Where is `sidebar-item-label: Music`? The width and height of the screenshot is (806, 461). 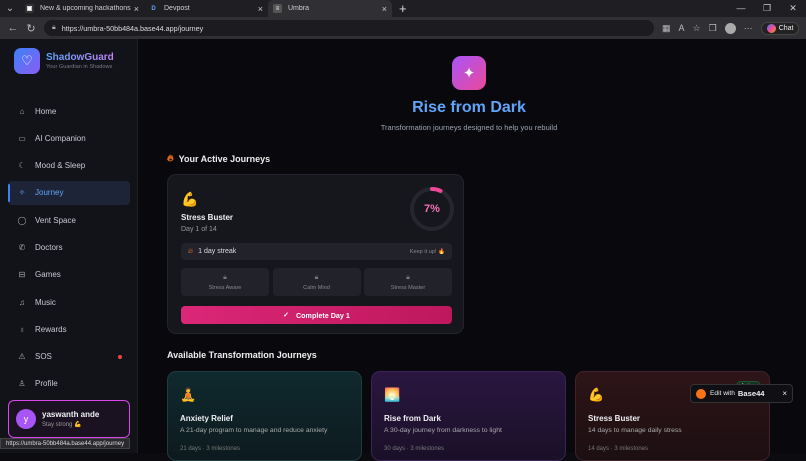
sidebar-item-label: Music is located at coordinates (45, 302).